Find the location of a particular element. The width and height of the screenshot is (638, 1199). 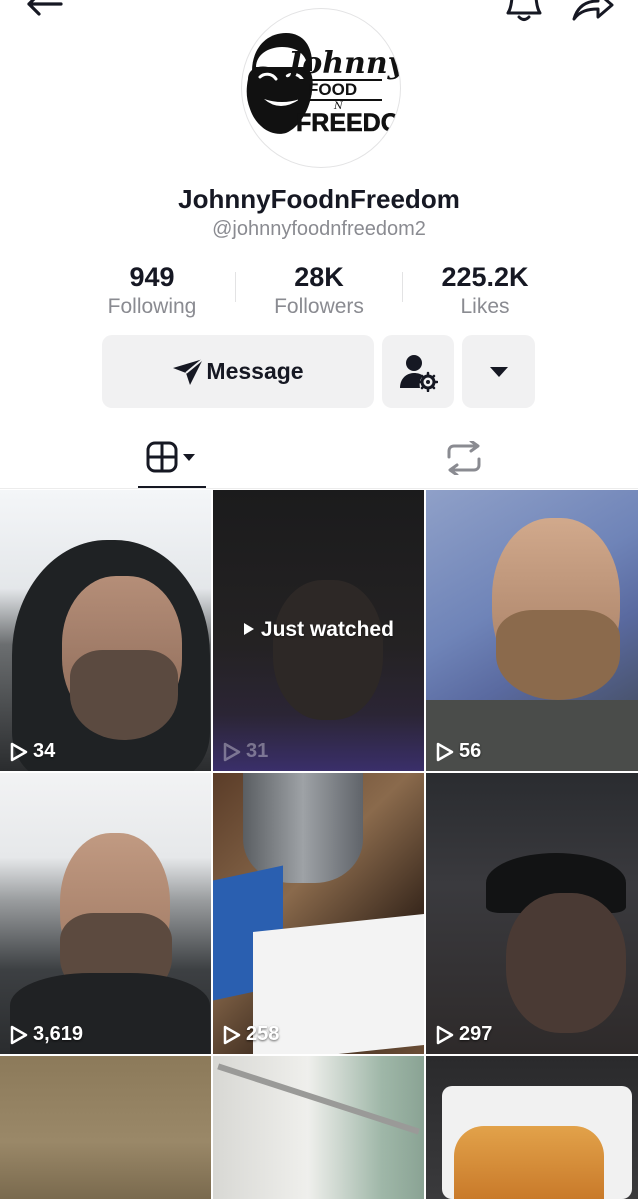

video-thumbnail: 297 is located at coordinates (532, 913).